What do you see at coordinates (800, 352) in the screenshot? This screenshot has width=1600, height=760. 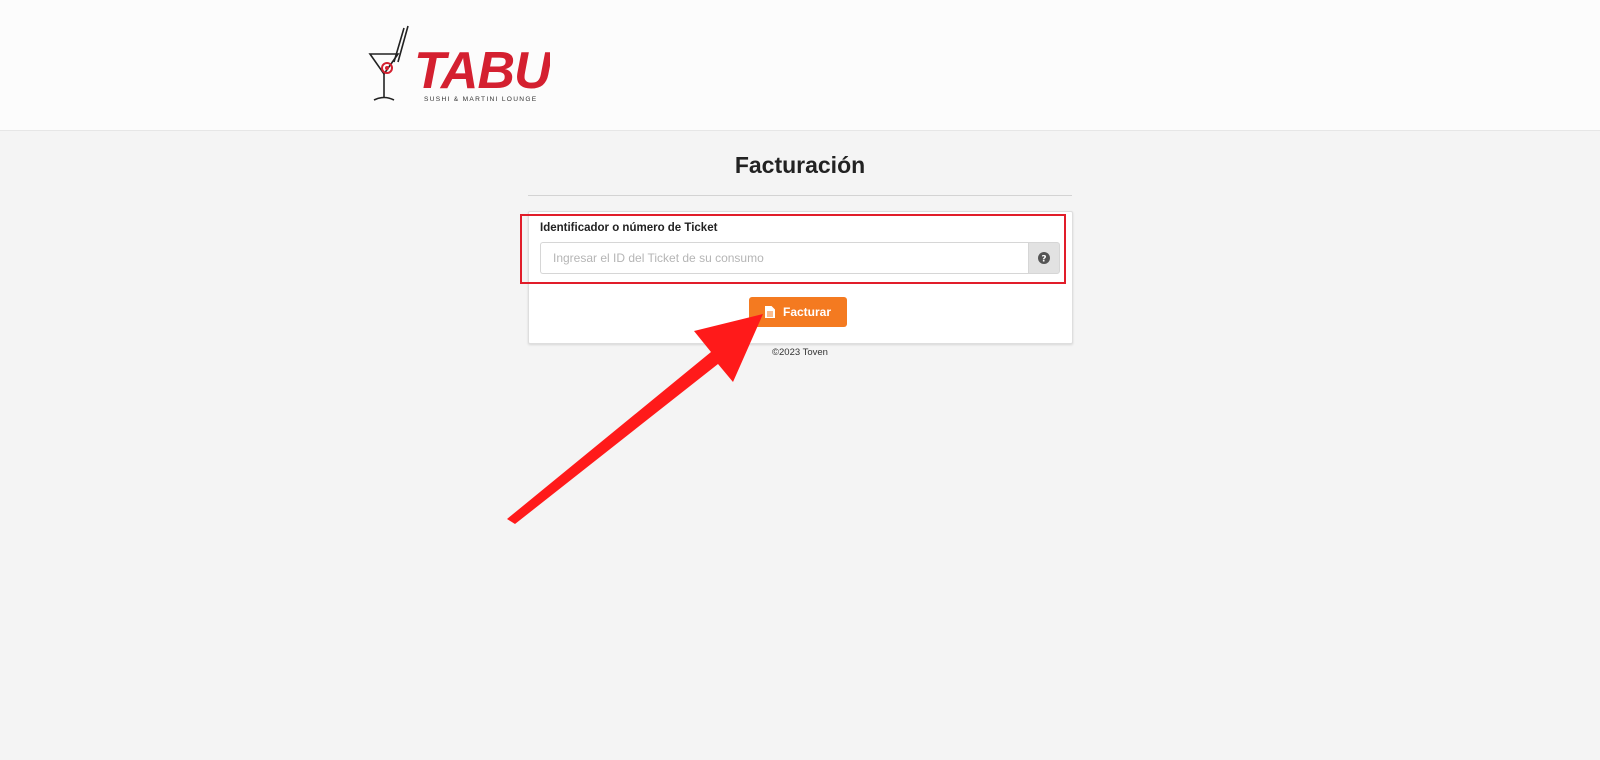 I see `footer-copyright: ©2023 Toven` at bounding box center [800, 352].